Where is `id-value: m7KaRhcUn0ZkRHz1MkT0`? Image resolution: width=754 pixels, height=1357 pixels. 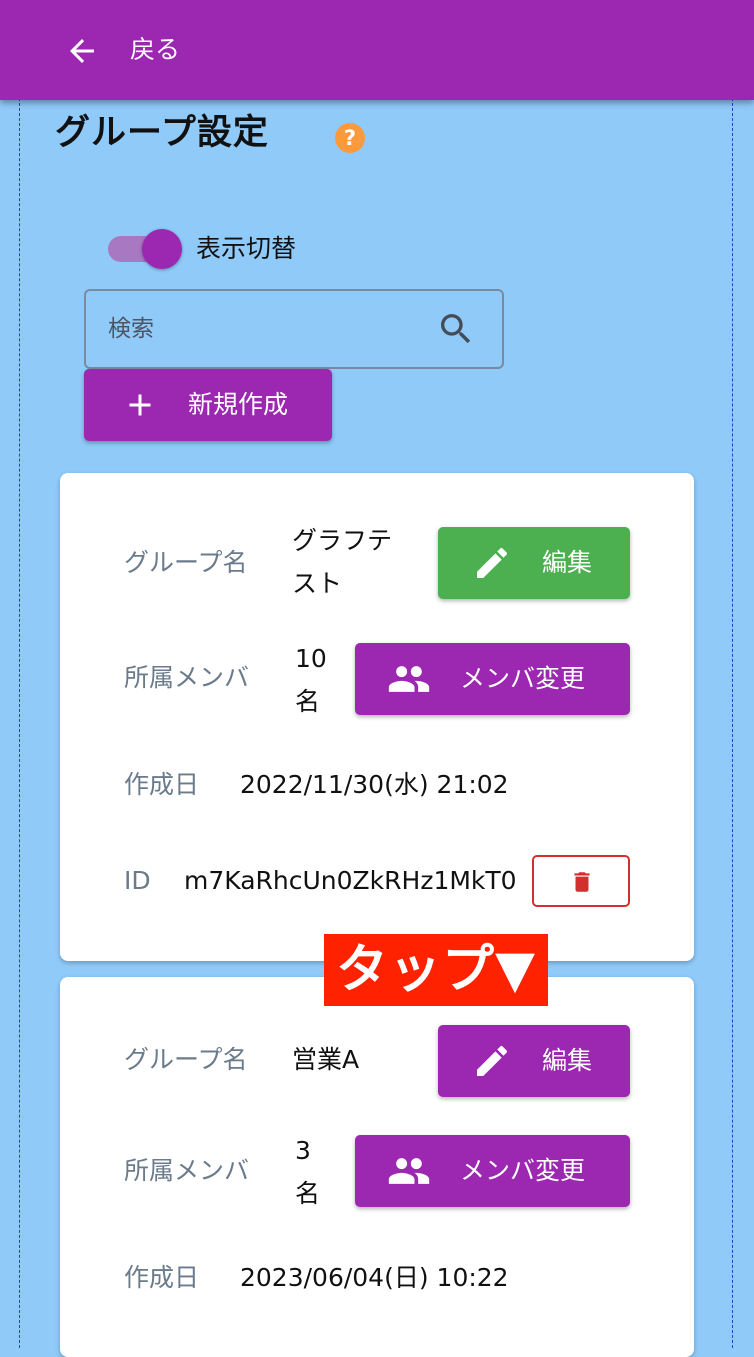 id-value: m7KaRhcUn0ZkRHz1MkT0 is located at coordinates (350, 880).